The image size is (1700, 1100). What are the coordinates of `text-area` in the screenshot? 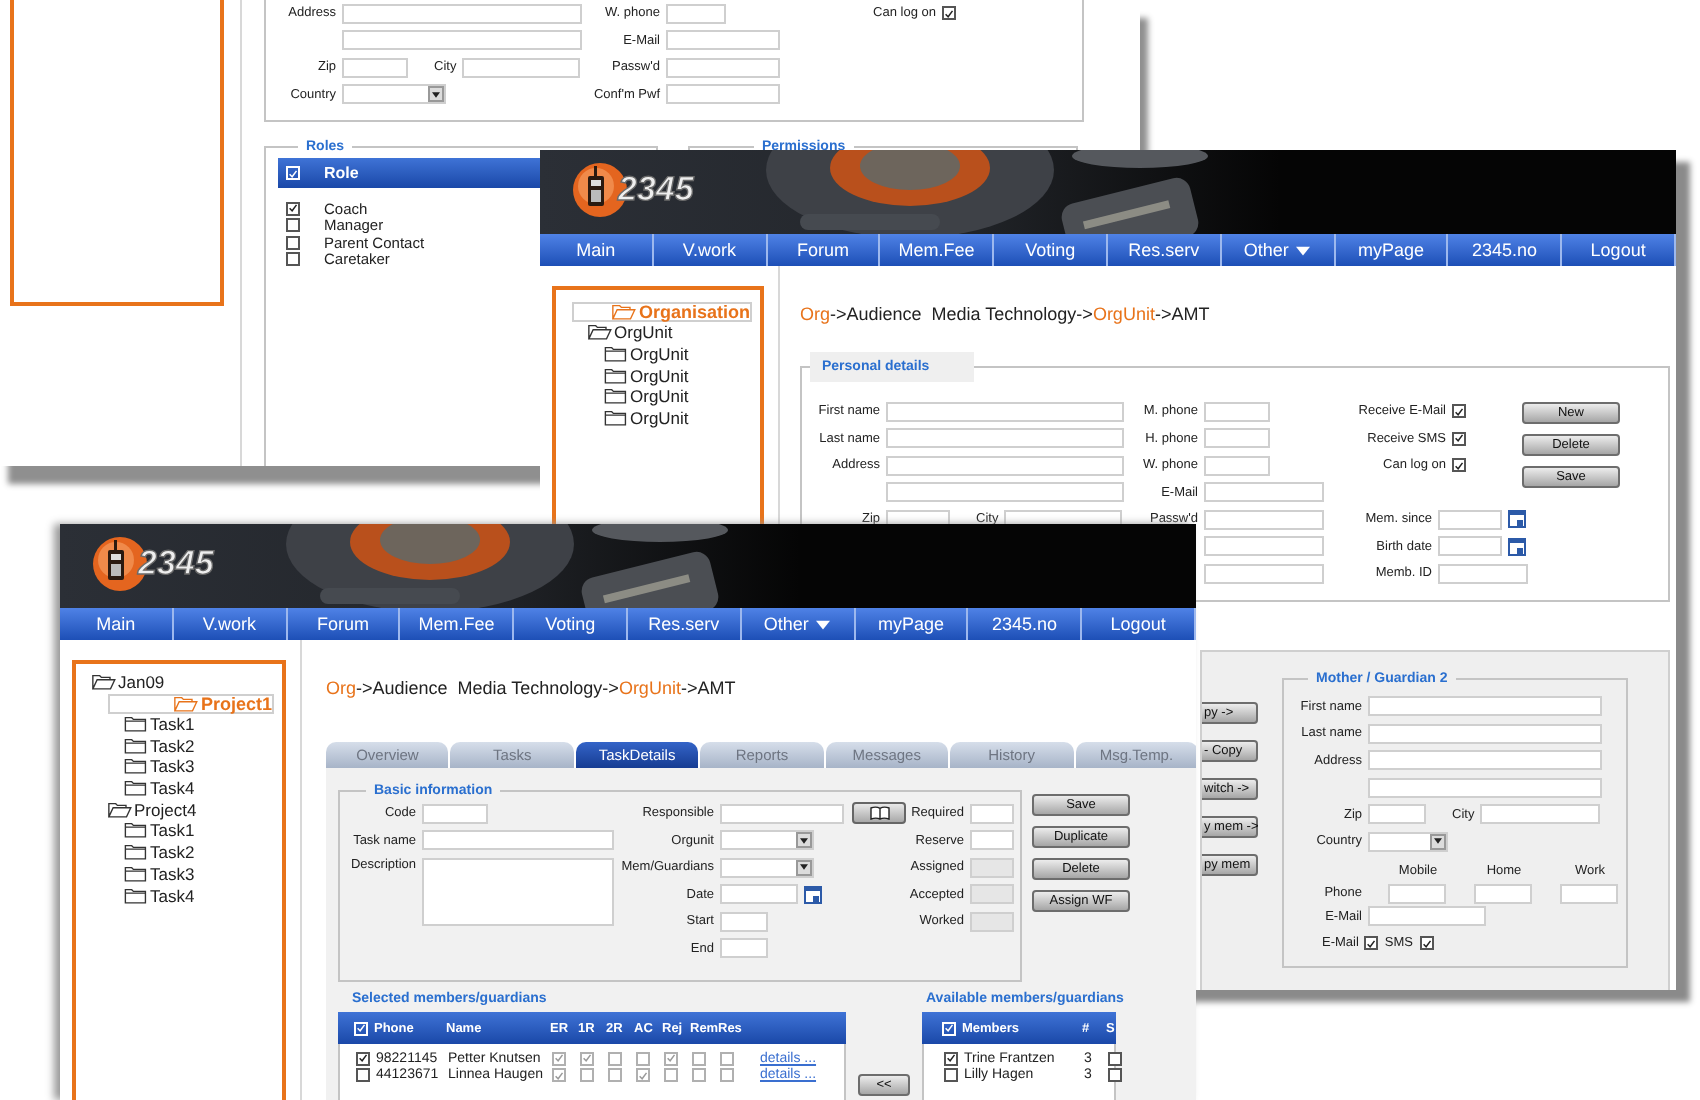 It's located at (518, 892).